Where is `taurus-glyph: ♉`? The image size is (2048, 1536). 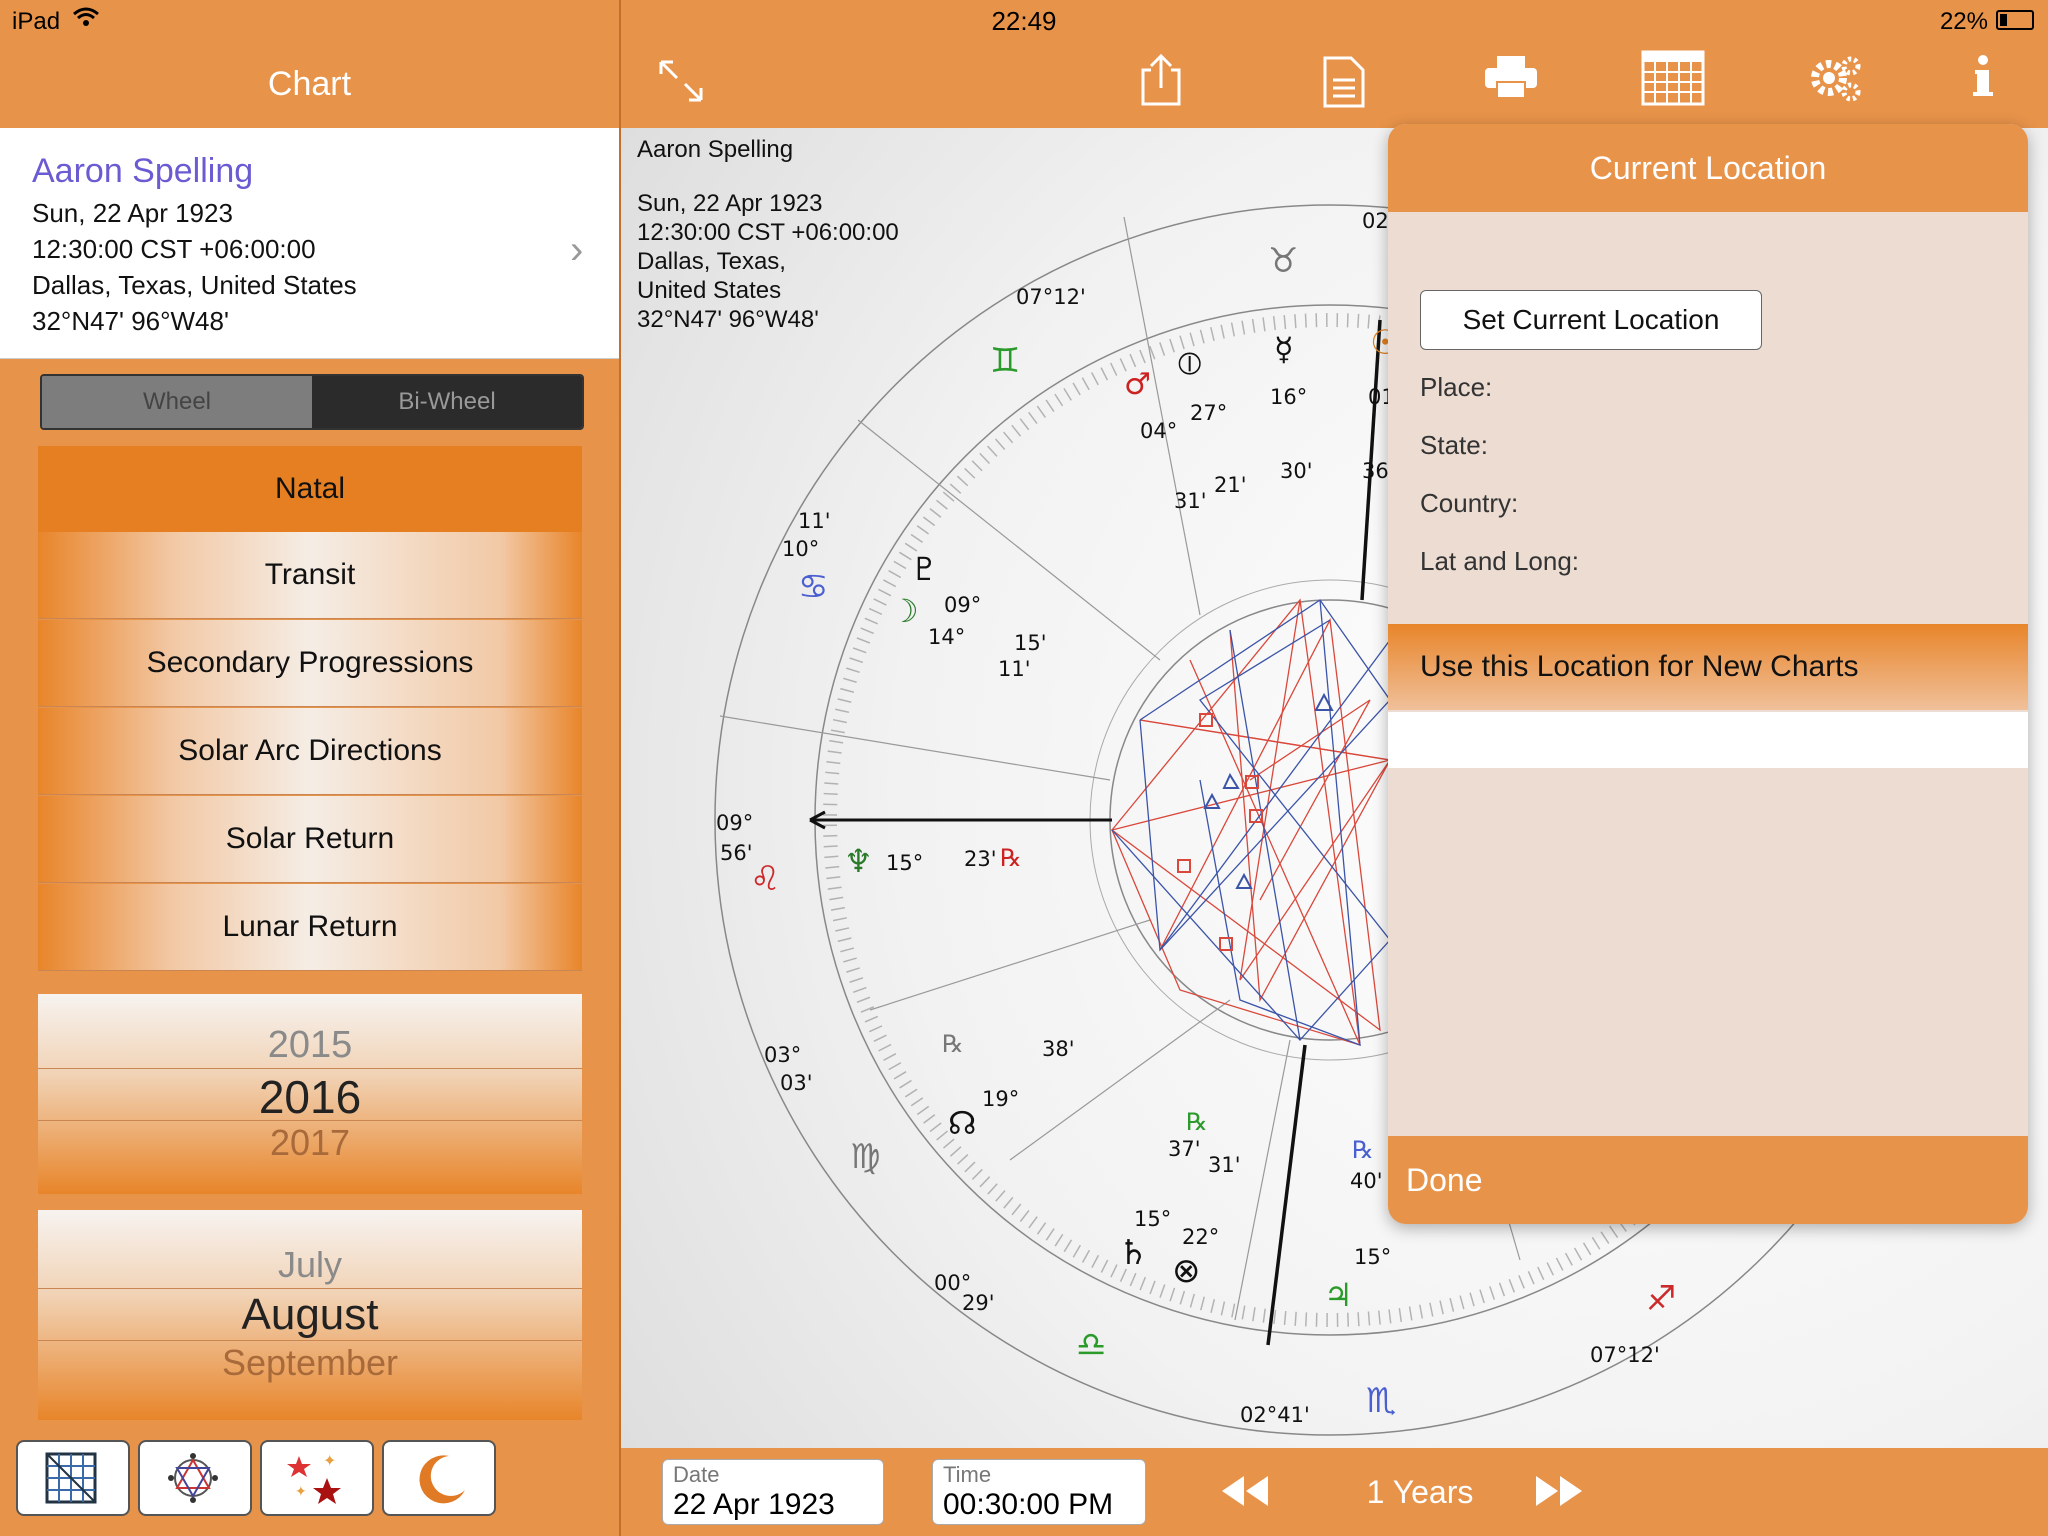 taurus-glyph: ♉ is located at coordinates (1283, 261).